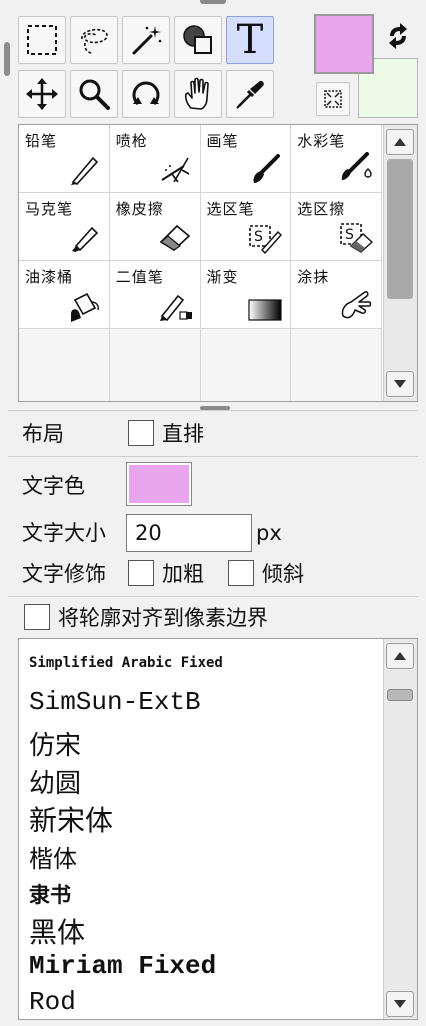 This screenshot has width=426, height=1026. What do you see at coordinates (189, 533) in the screenshot?
I see `text-size-input` at bounding box center [189, 533].